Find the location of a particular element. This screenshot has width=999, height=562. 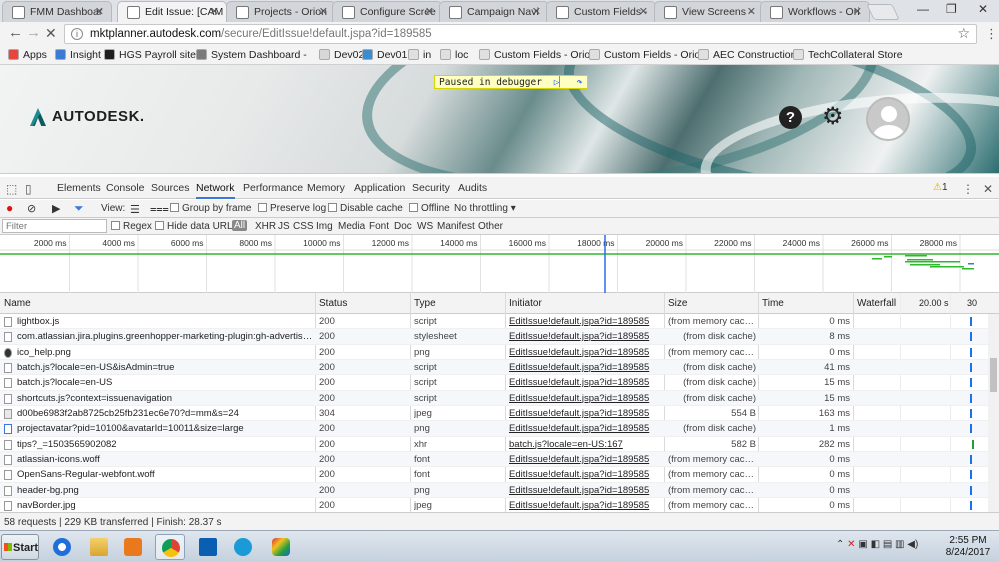

column-header-size: Size is located at coordinates (677, 303).